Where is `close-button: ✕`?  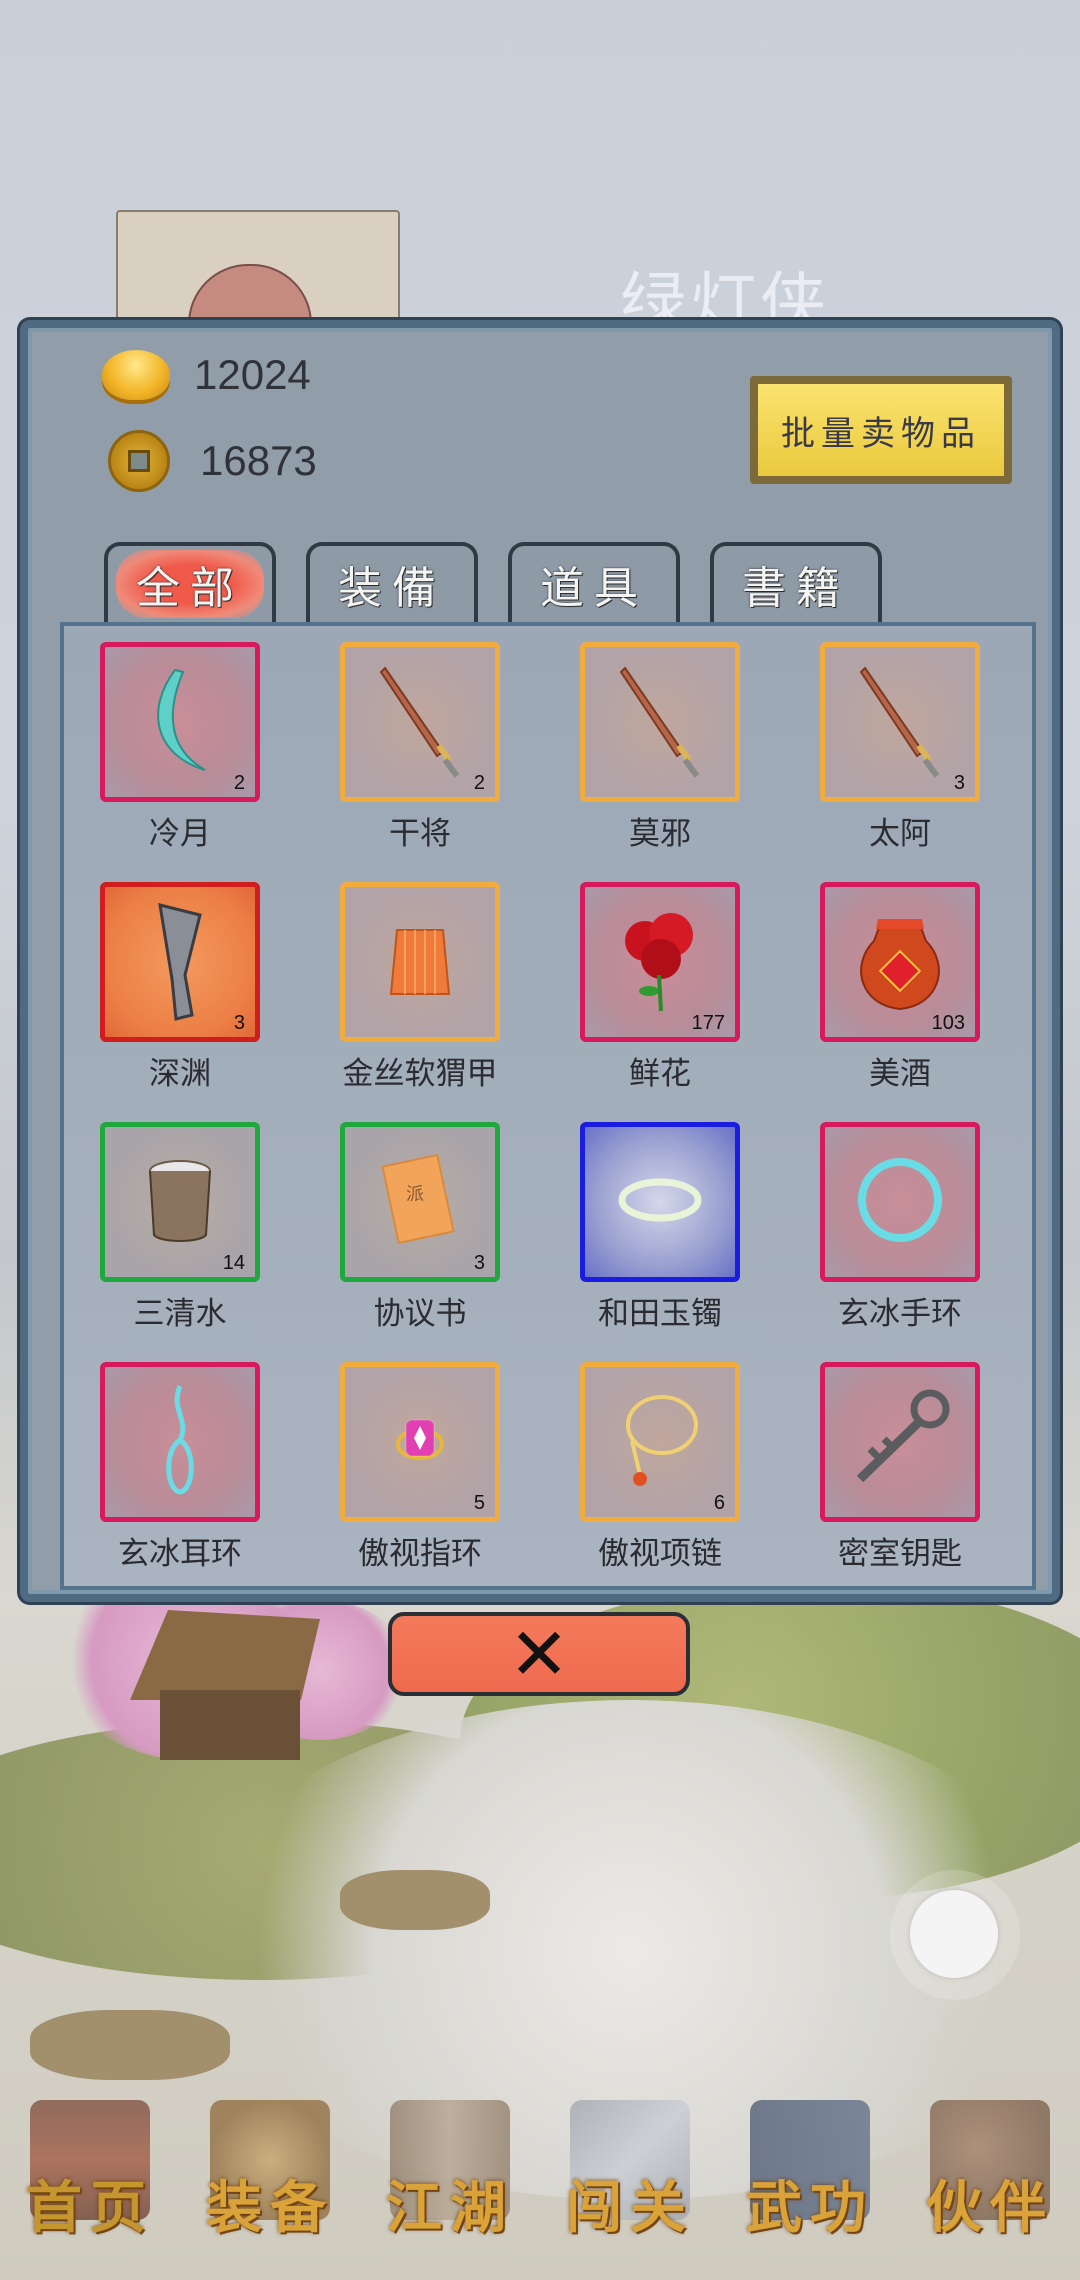 close-button: ✕ is located at coordinates (539, 1654).